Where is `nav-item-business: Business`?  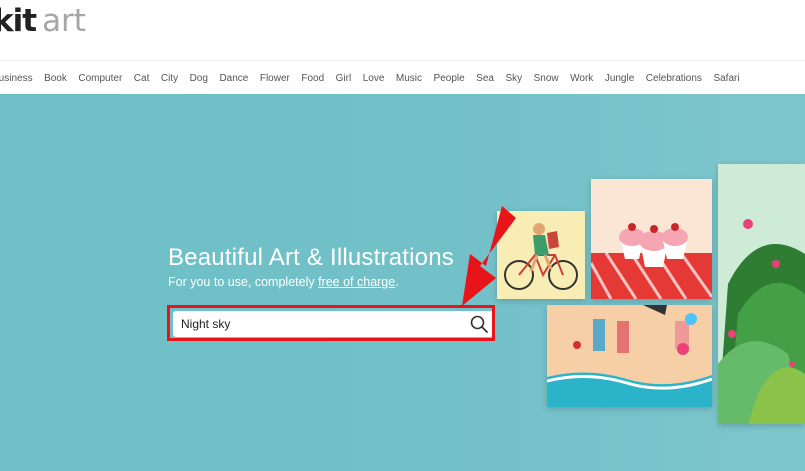 nav-item-business: Business is located at coordinates (16, 78).